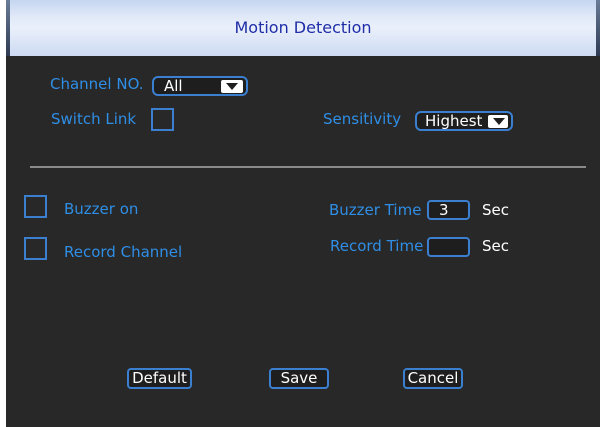 The width and height of the screenshot is (600, 427). Describe the element at coordinates (362, 119) in the screenshot. I see `sensitivity-label: Sensitivity` at that location.